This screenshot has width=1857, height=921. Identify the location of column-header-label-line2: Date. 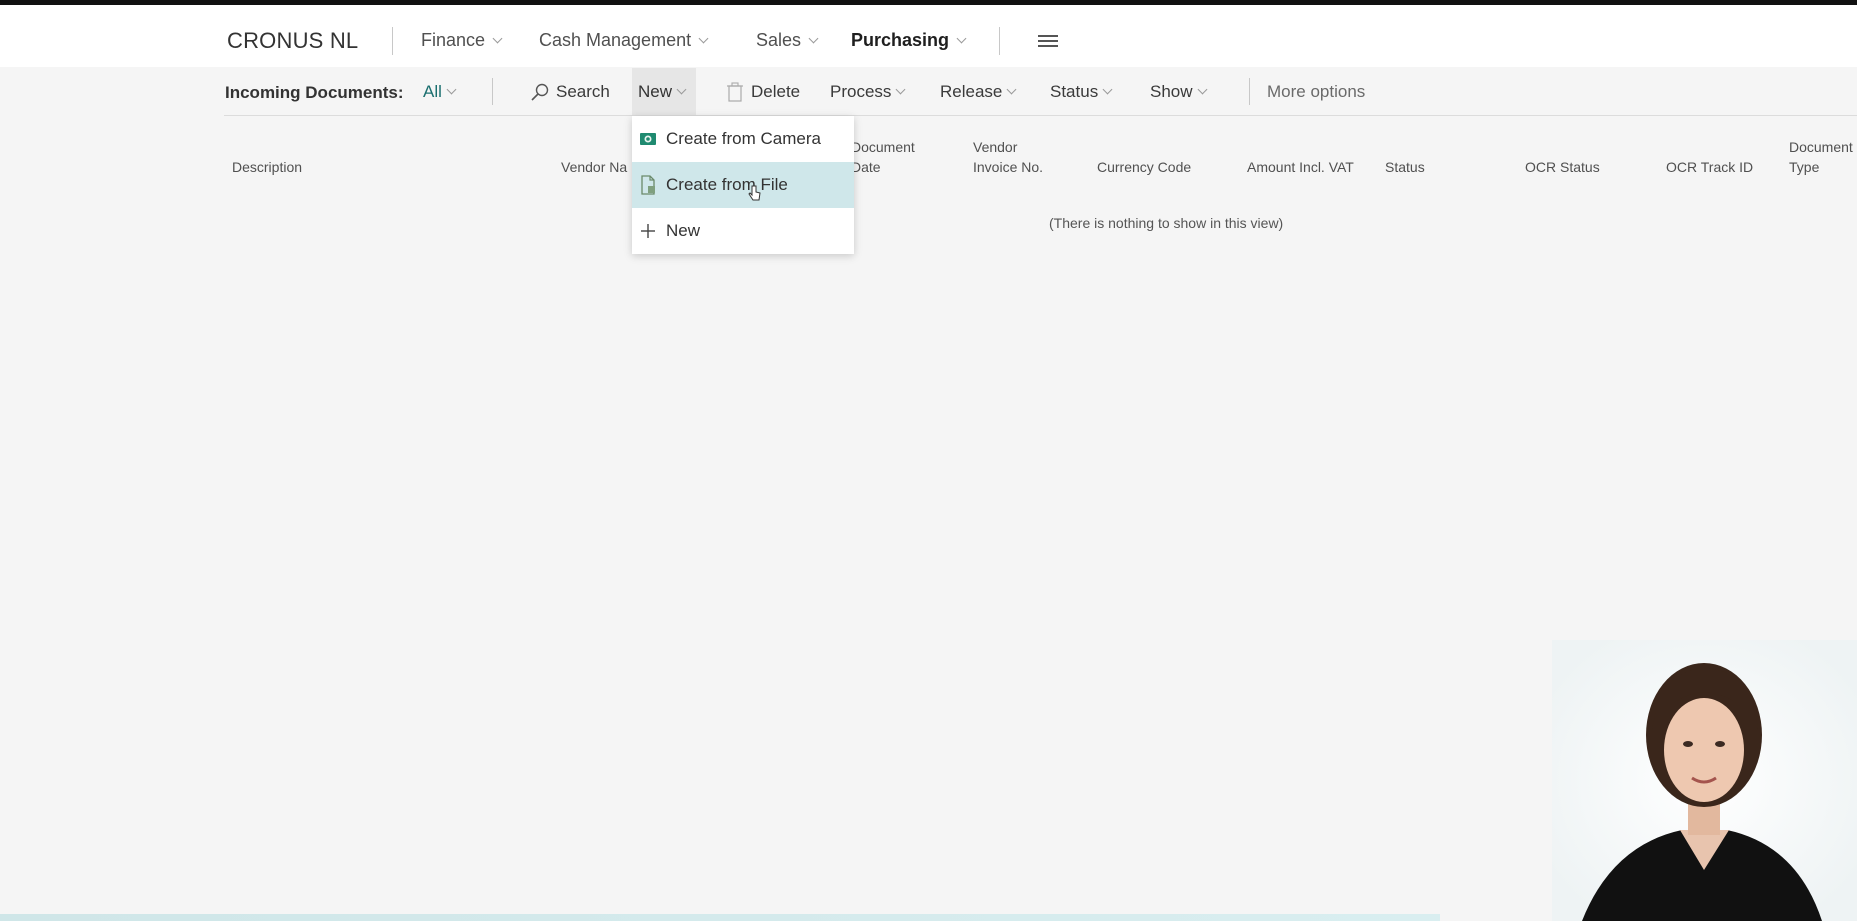
(866, 167).